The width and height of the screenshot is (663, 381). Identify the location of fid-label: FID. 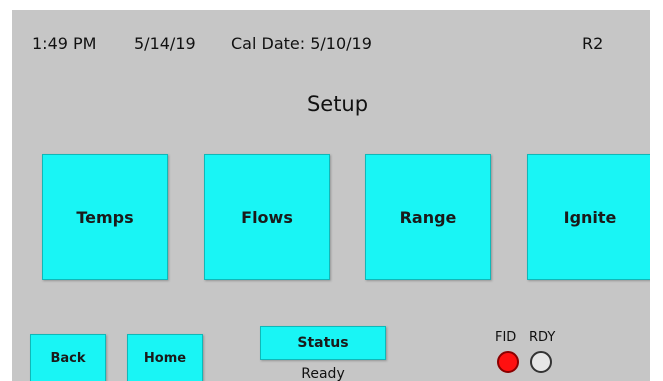
(506, 337).